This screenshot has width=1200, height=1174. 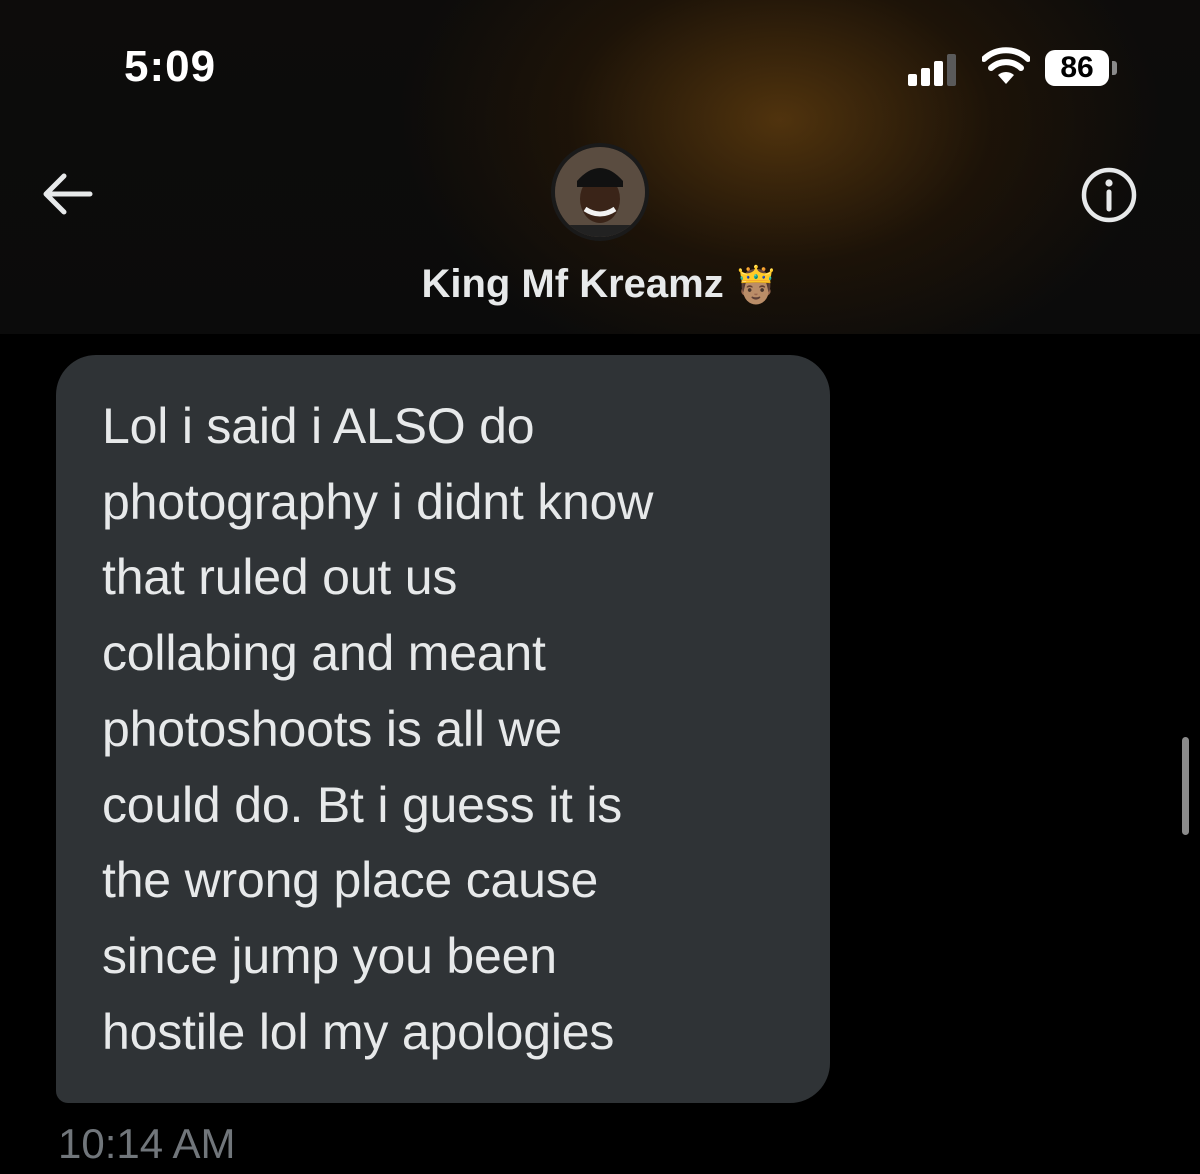 I want to click on battery-nub, so click(x=1114, y=68).